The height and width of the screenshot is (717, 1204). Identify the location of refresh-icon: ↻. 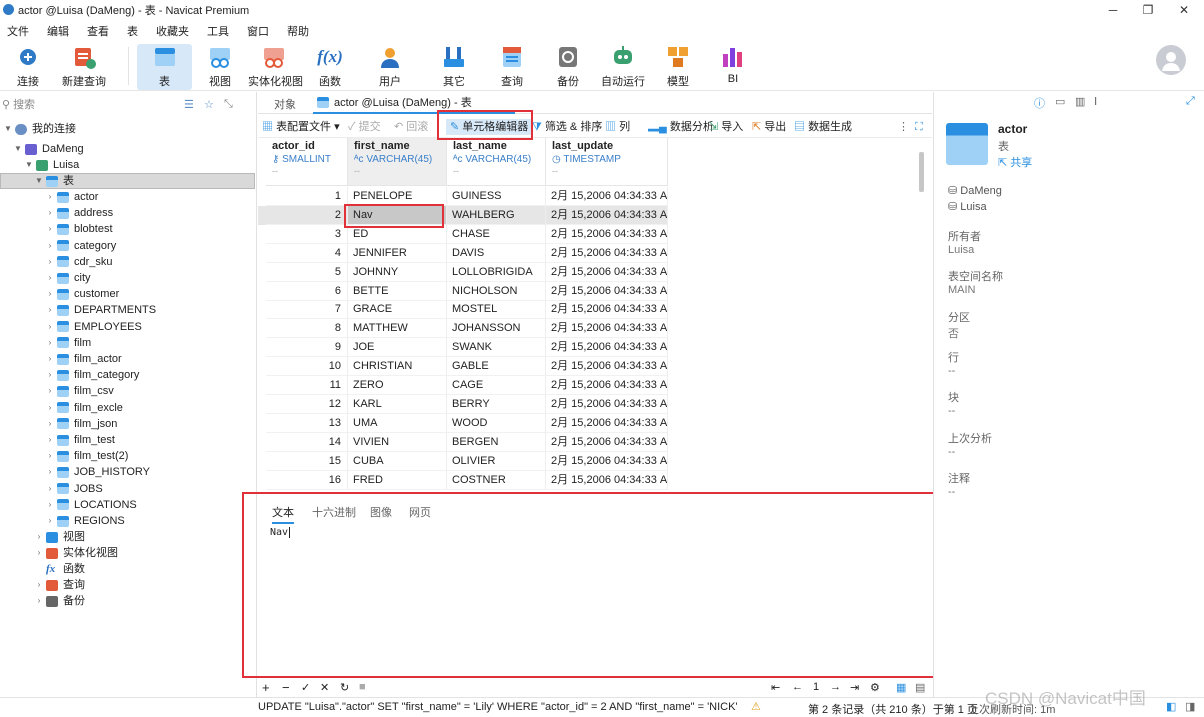
(344, 687).